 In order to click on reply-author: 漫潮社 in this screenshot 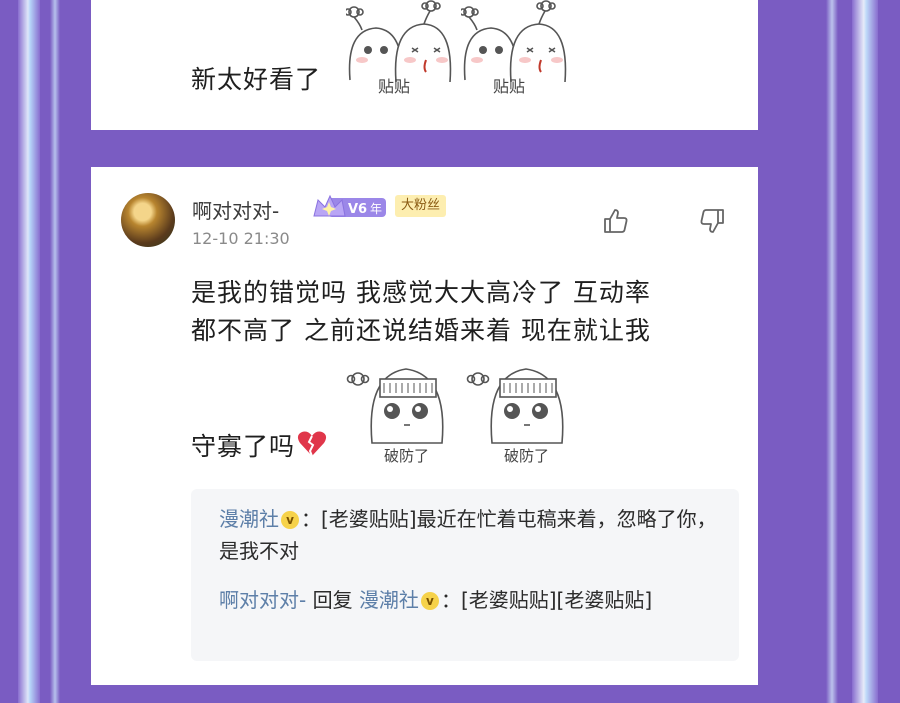, I will do `click(249, 519)`.